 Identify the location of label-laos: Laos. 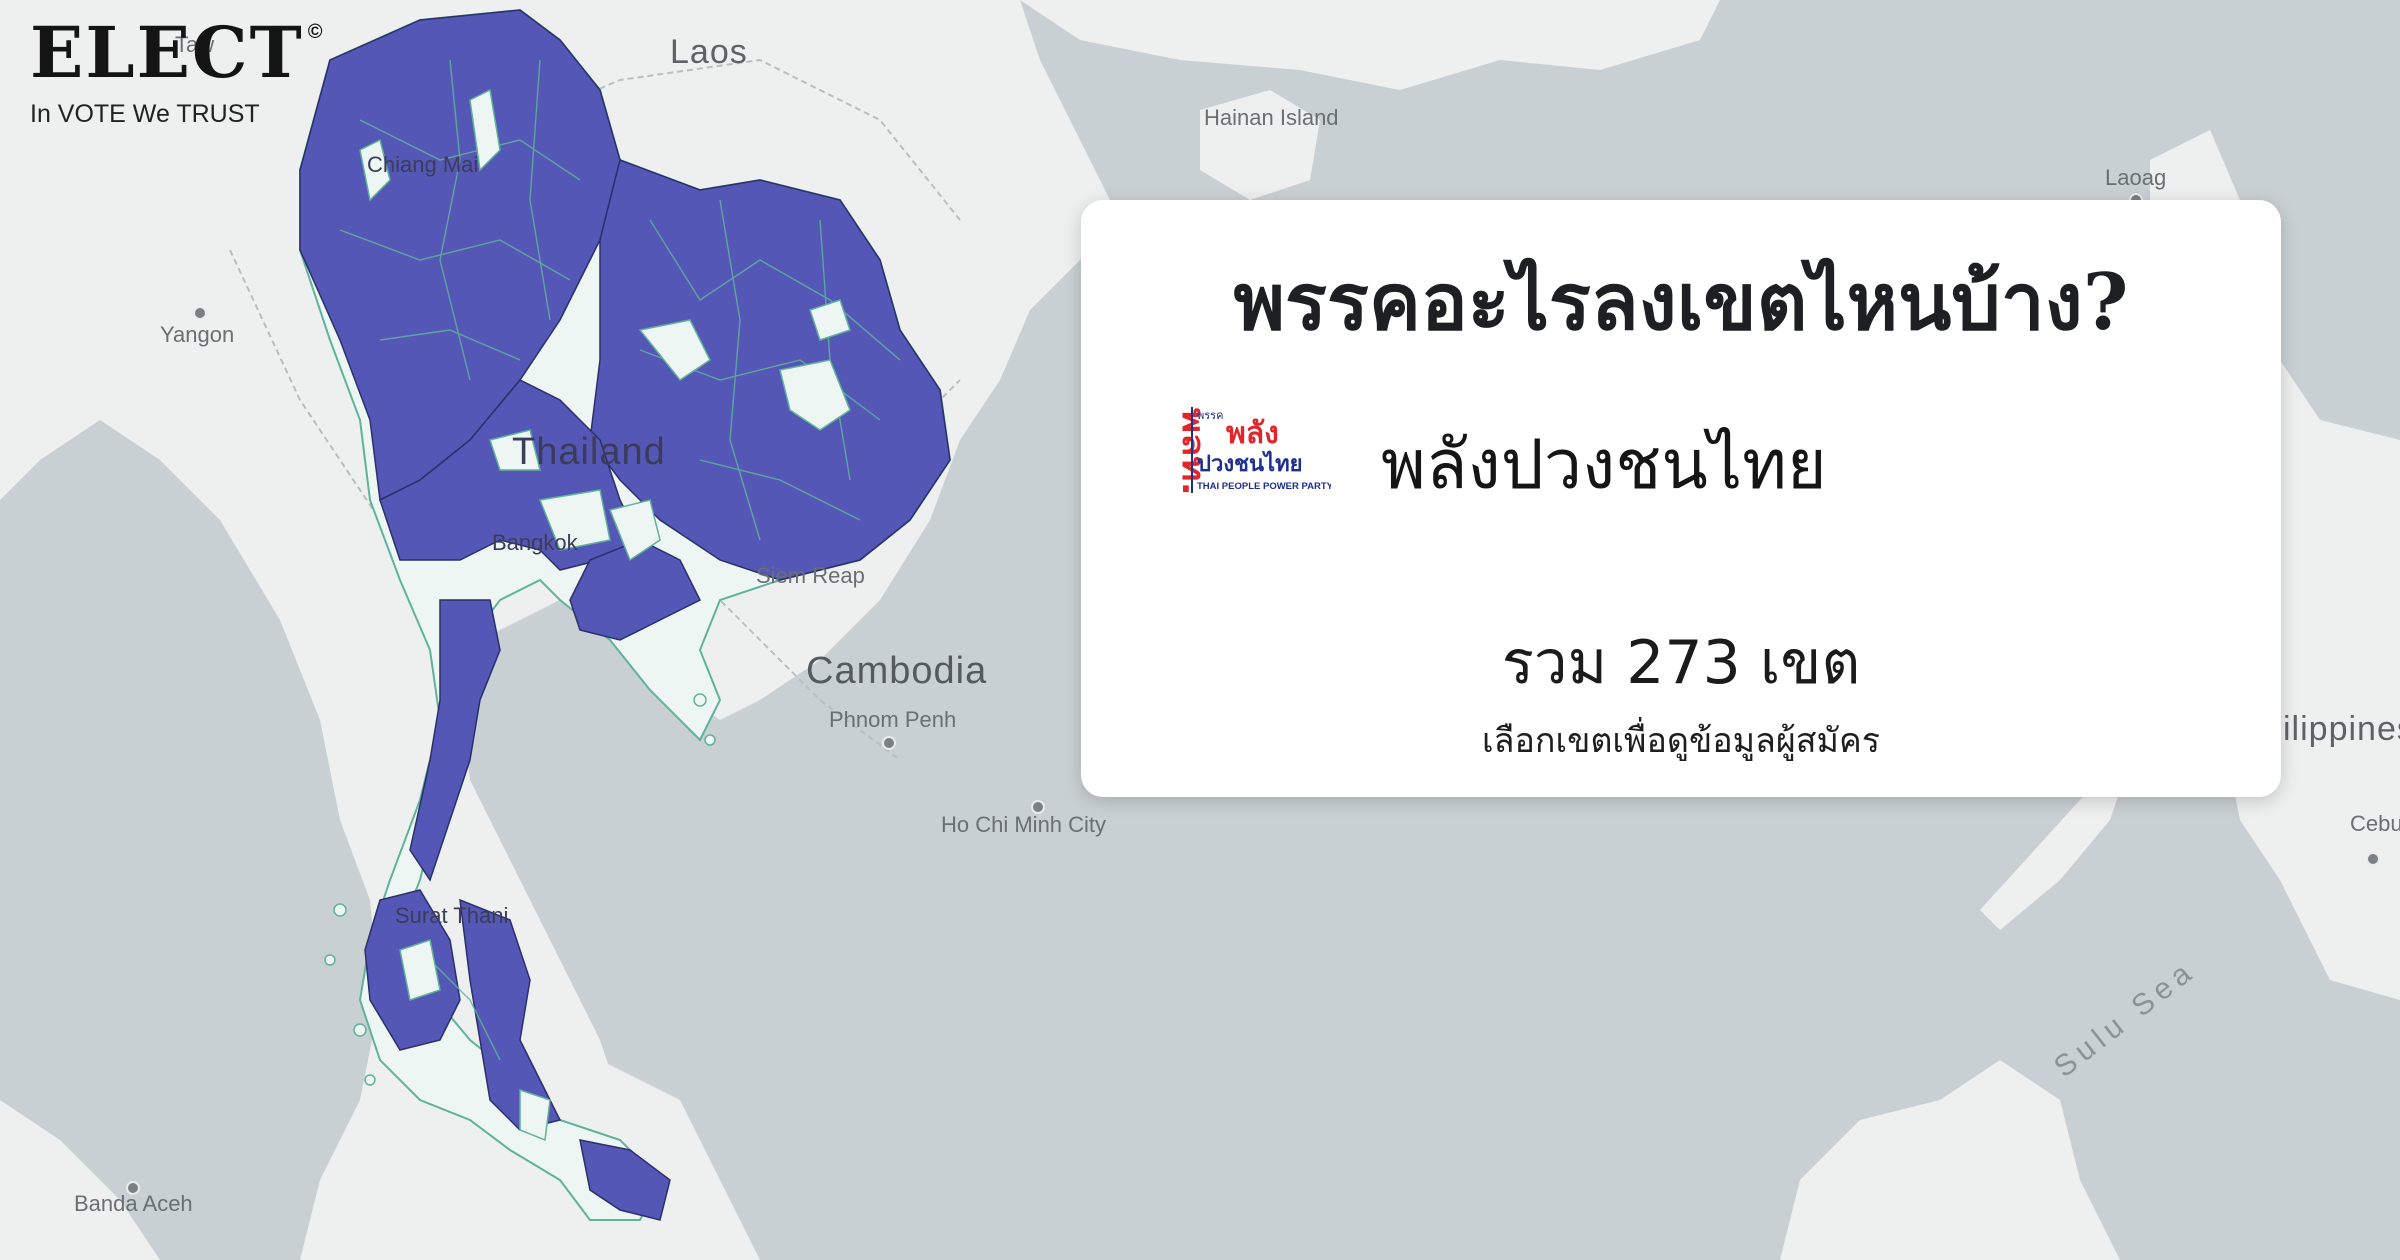
(709, 52).